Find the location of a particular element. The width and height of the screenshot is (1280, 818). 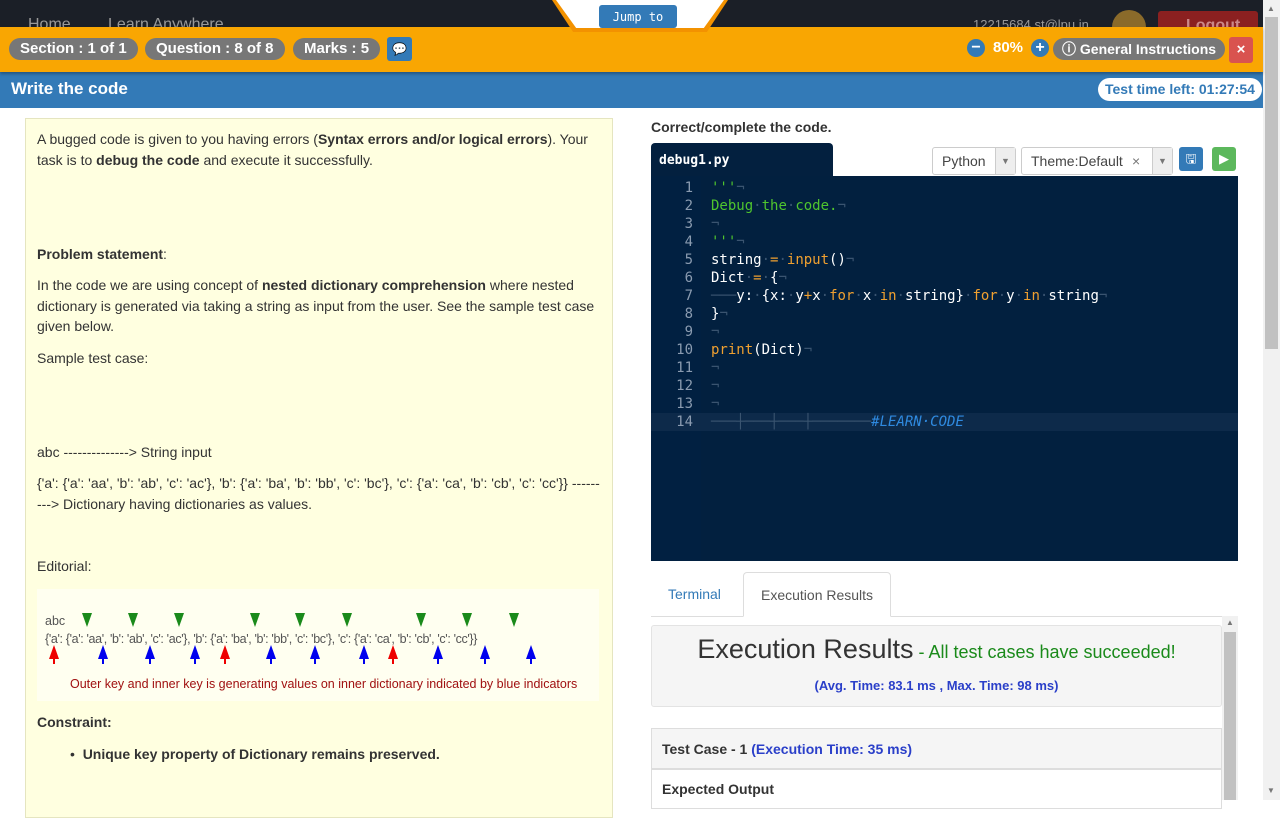

code-line: 2 Debug·the·code.¬ is located at coordinates (944, 206).